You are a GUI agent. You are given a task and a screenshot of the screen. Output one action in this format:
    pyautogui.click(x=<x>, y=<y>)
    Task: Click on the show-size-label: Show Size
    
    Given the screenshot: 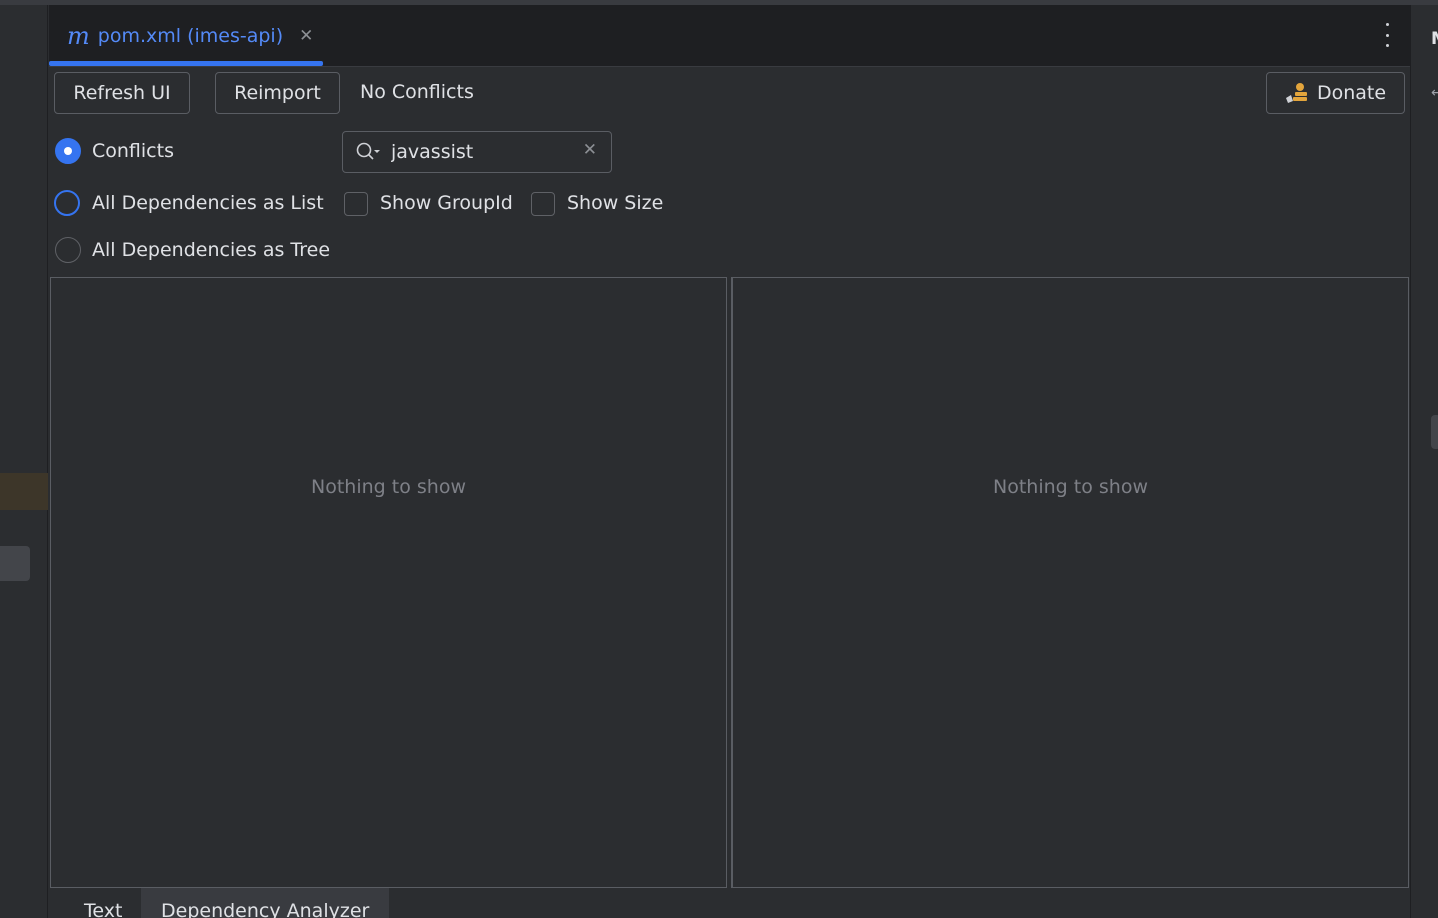 What is the action you would take?
    pyautogui.click(x=615, y=203)
    